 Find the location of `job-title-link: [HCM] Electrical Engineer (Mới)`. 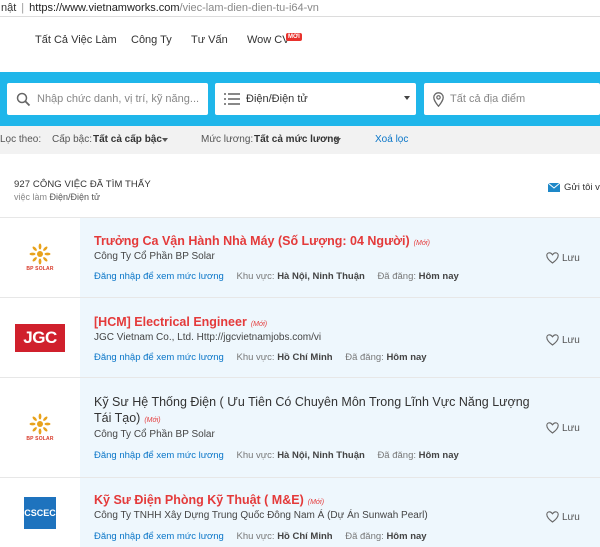

job-title-link: [HCM] Electrical Engineer (Mới) is located at coordinates (314, 323).